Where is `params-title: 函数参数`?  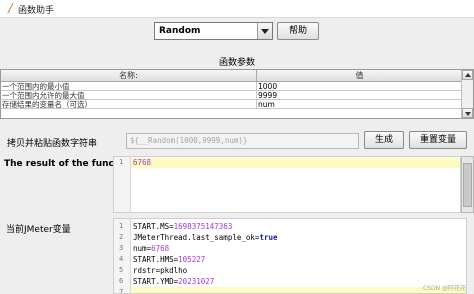
params-title: 函数参数 is located at coordinates (236, 63).